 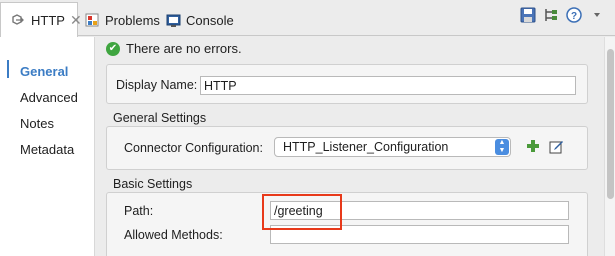 What do you see at coordinates (307, 18) in the screenshot?
I see `editor-tab-bar: HTTP ✕ Problems Console ?` at bounding box center [307, 18].